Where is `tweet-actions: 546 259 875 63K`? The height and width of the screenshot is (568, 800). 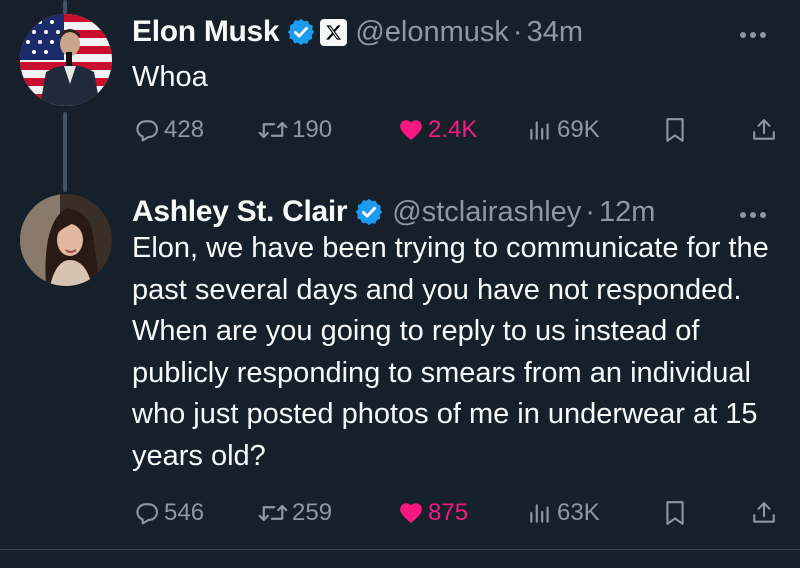
tweet-actions: 546 259 875 63K is located at coordinates (400, 513).